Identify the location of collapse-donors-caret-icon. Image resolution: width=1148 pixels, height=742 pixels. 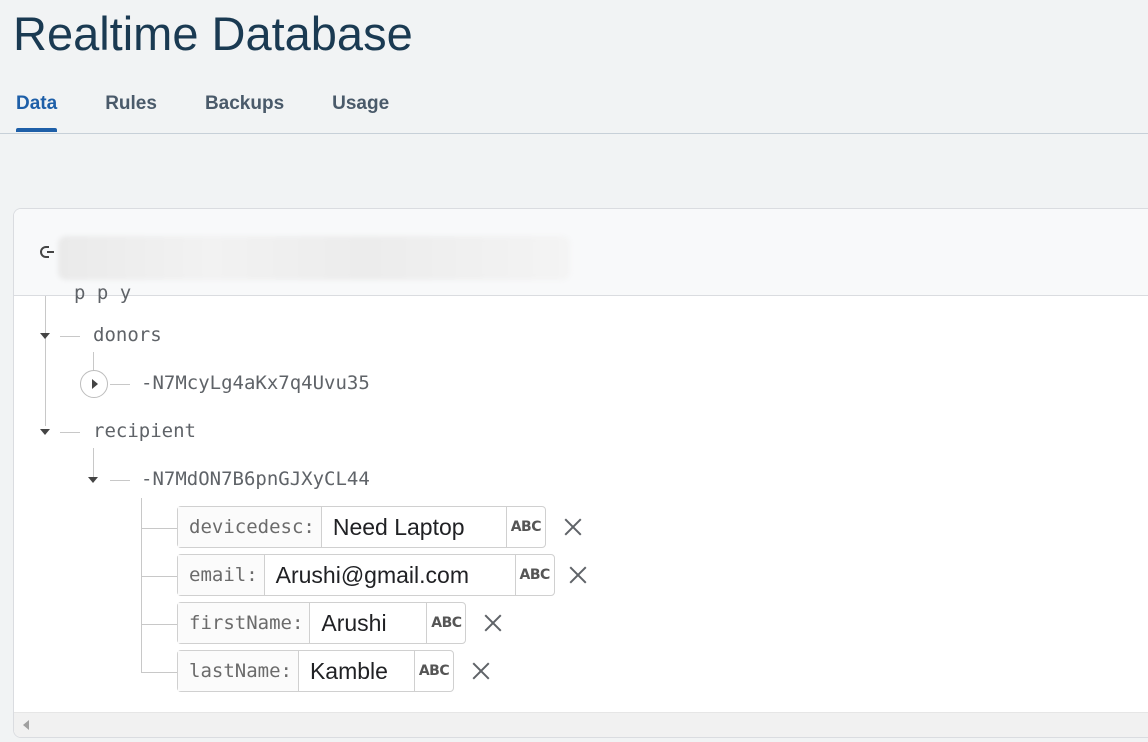
(45, 336).